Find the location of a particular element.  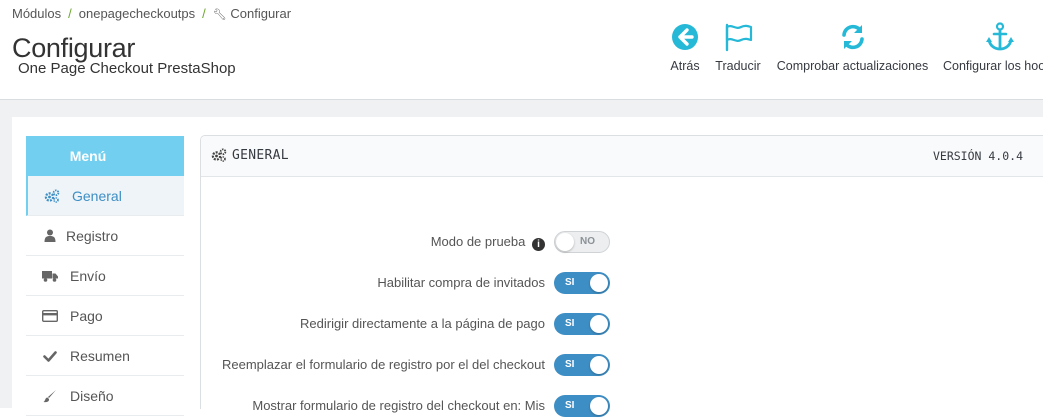

menu-item-pago: Pago is located at coordinates (105, 316).